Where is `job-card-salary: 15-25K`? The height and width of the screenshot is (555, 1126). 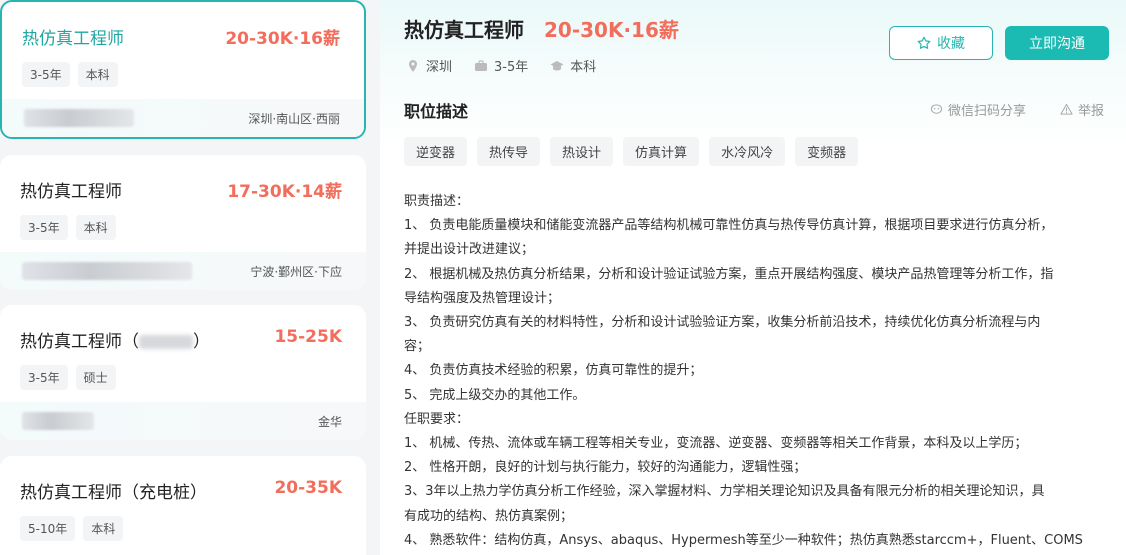
job-card-salary: 15-25K is located at coordinates (308, 337).